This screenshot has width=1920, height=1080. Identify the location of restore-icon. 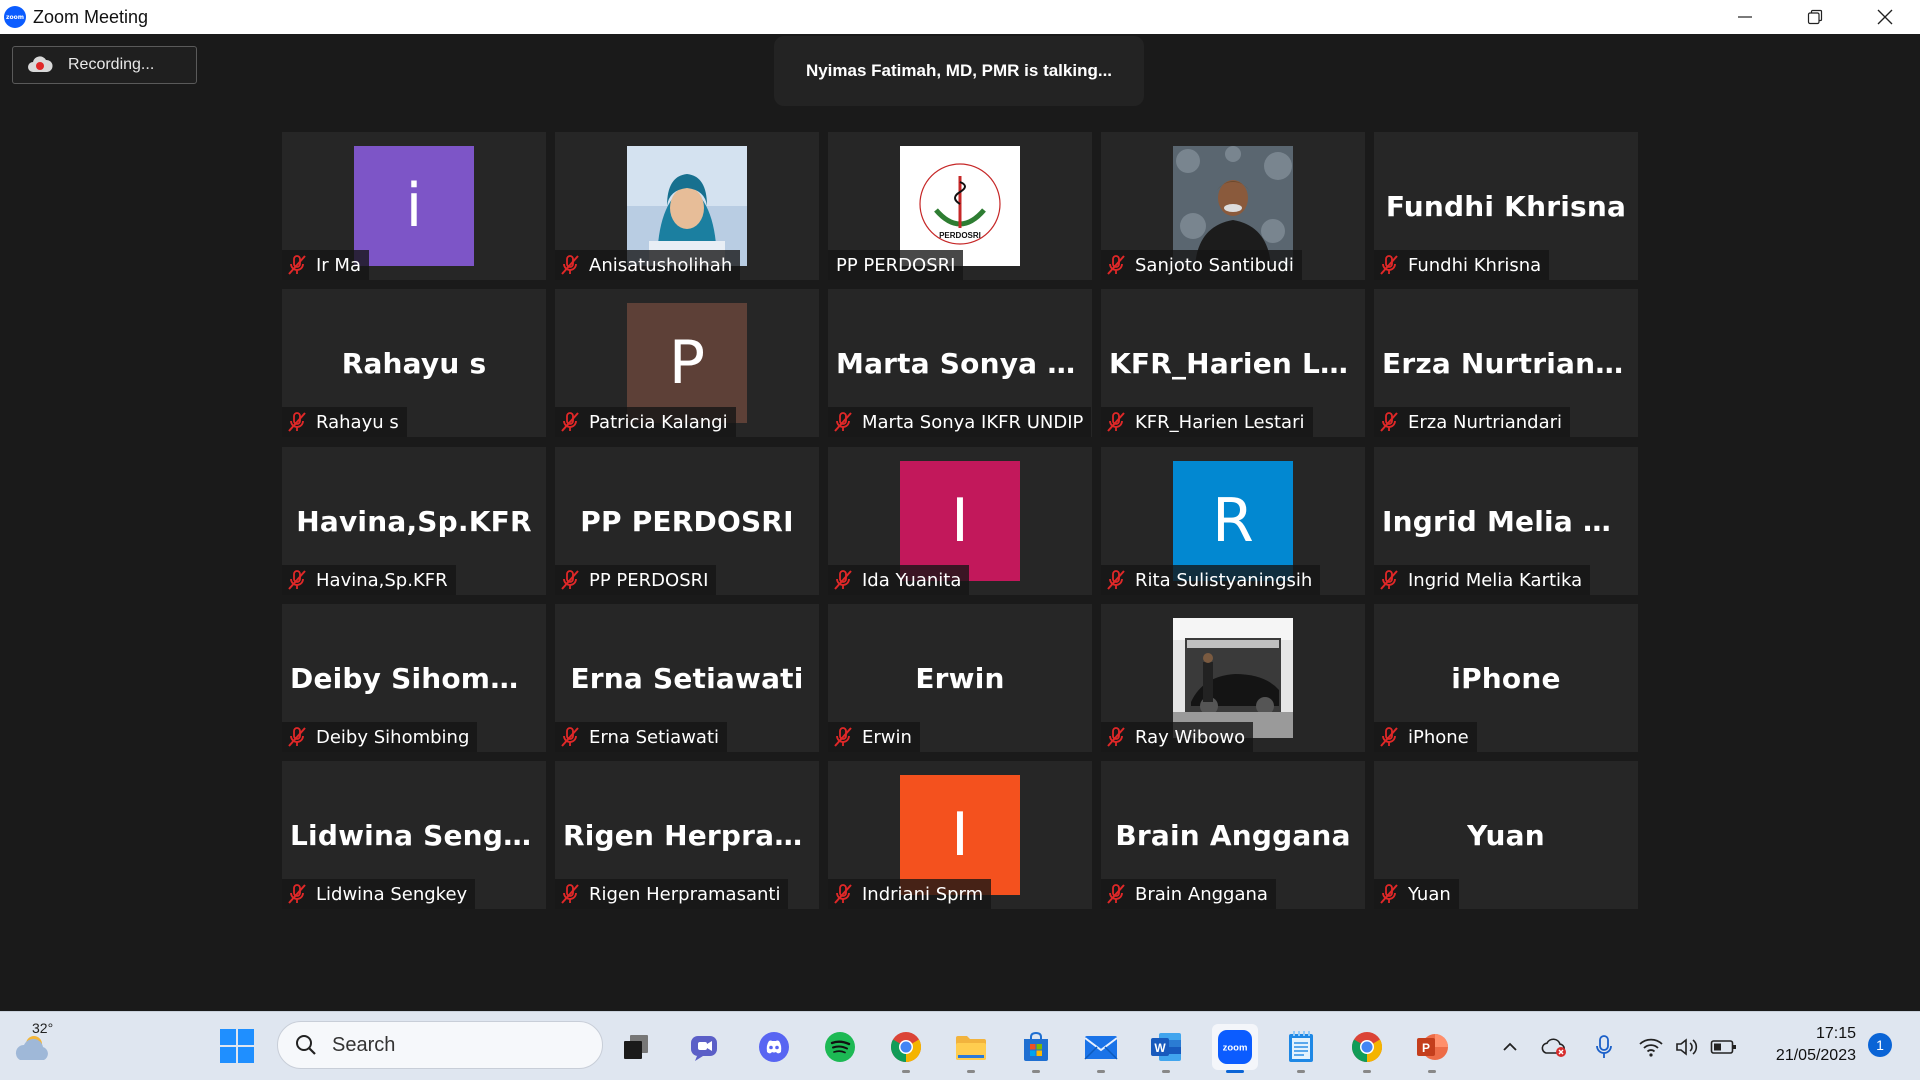
(1815, 17).